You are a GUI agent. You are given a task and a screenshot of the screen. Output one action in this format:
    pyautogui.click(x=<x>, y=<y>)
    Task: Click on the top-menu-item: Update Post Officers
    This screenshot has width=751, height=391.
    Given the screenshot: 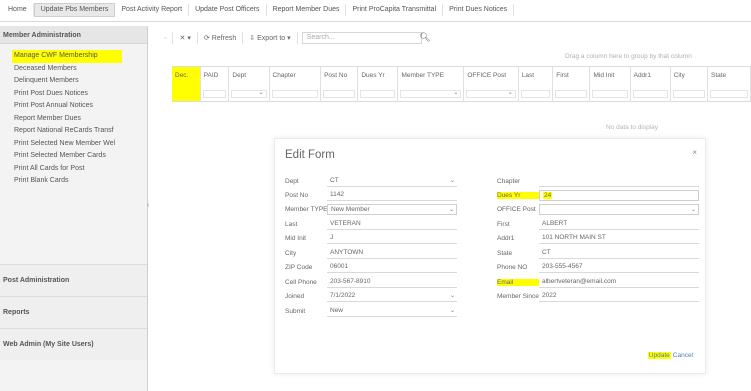 What is the action you would take?
    pyautogui.click(x=228, y=10)
    